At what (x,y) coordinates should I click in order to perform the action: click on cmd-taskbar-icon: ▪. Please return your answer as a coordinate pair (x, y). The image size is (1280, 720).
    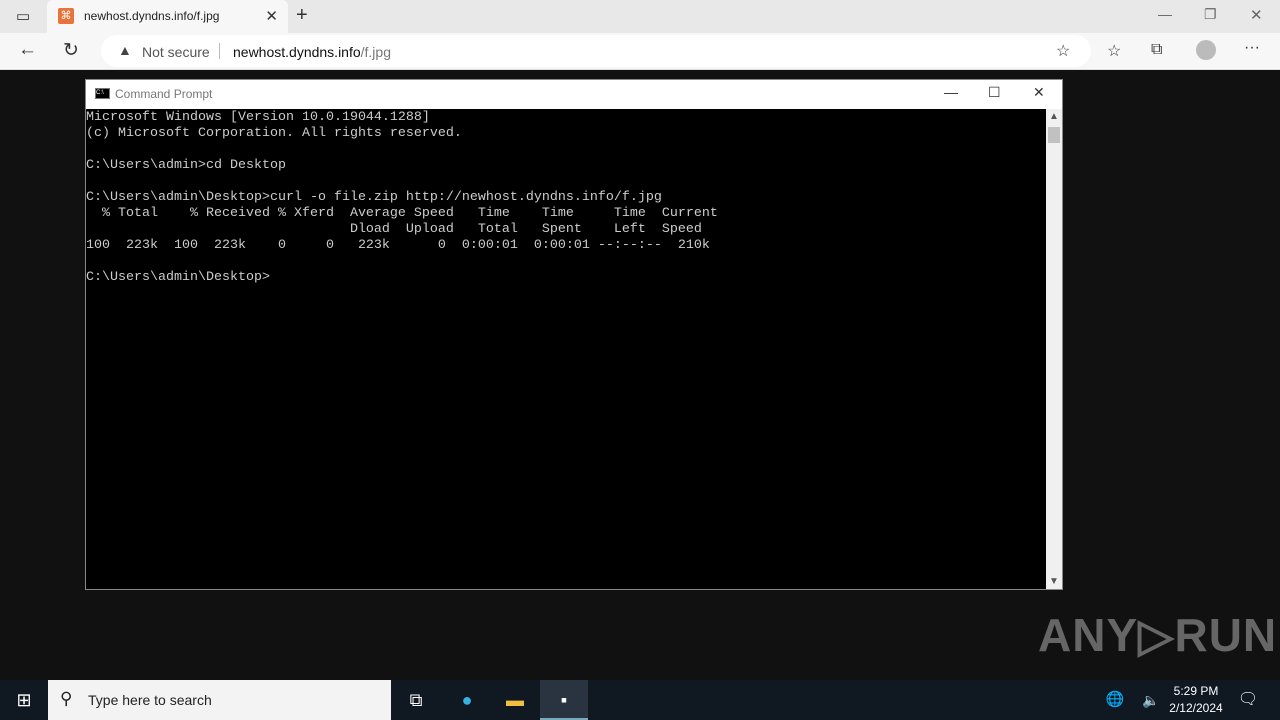
    Looking at the image, I should click on (564, 700).